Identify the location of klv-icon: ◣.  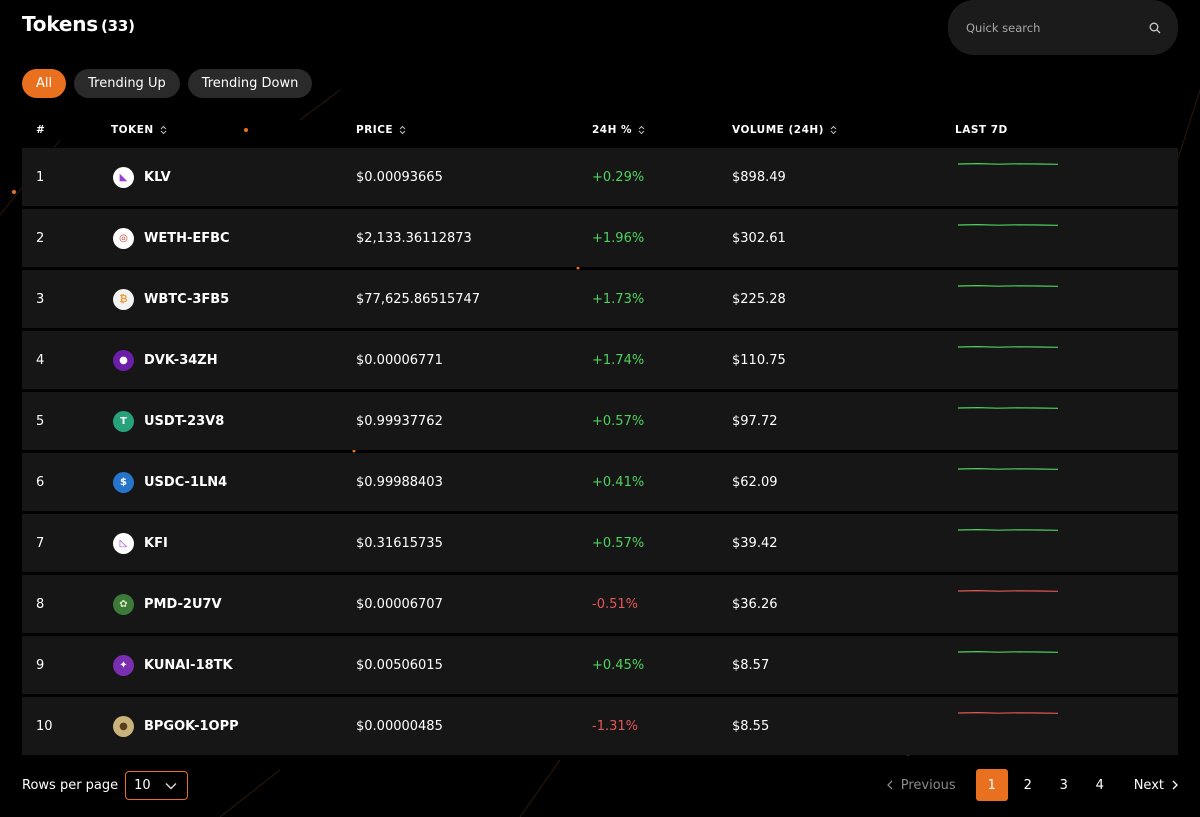
(123, 177).